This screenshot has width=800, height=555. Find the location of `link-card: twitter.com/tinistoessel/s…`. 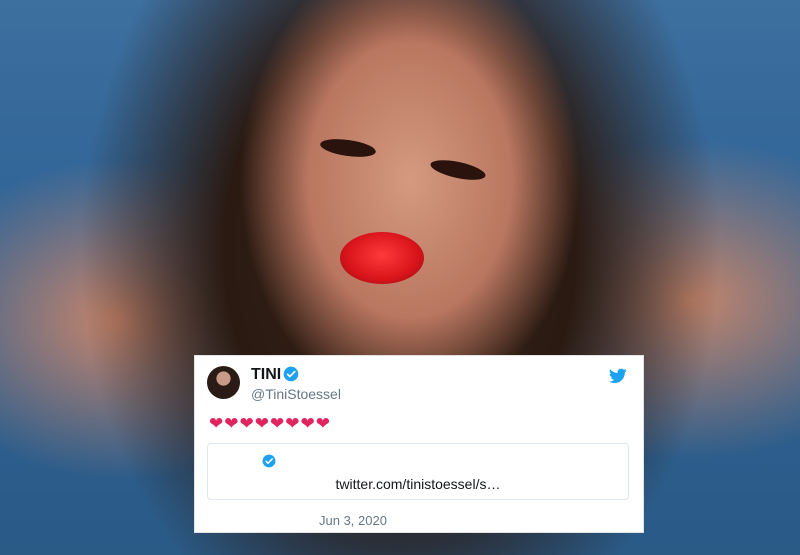

link-card: twitter.com/tinistoessel/s… is located at coordinates (418, 471).